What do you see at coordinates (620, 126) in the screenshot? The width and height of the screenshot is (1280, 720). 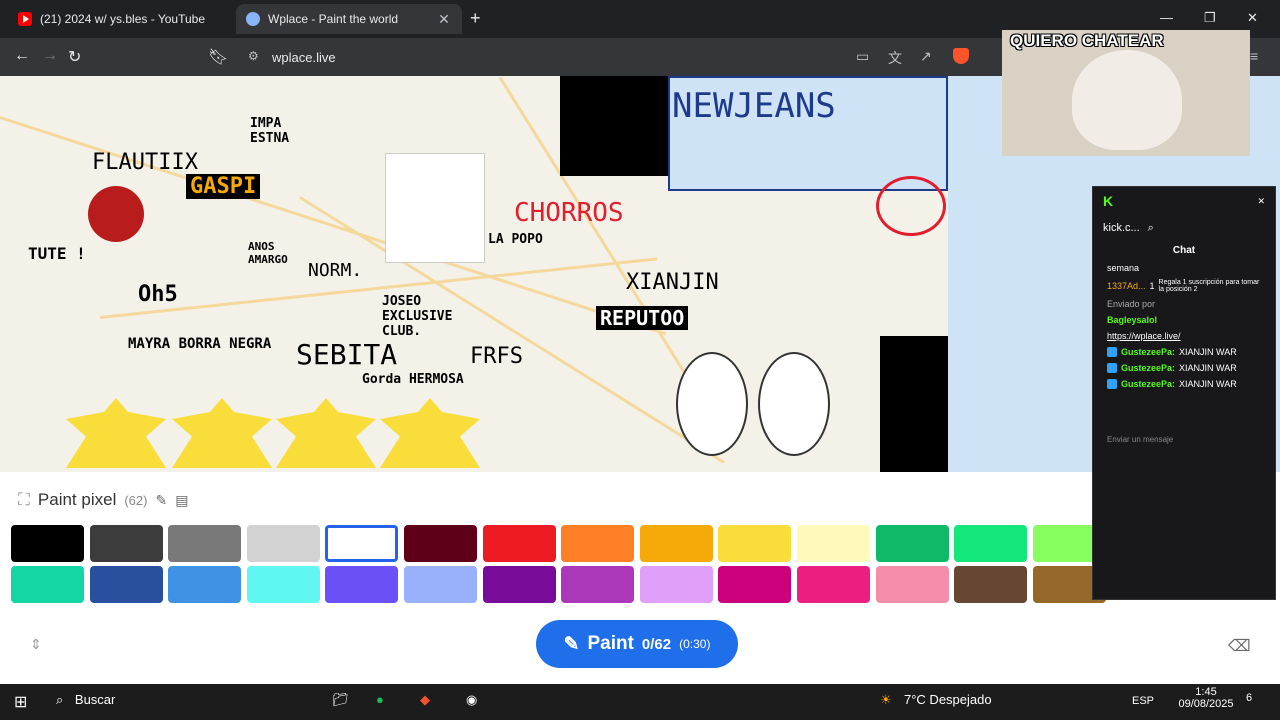 I see `black-fill-art` at bounding box center [620, 126].